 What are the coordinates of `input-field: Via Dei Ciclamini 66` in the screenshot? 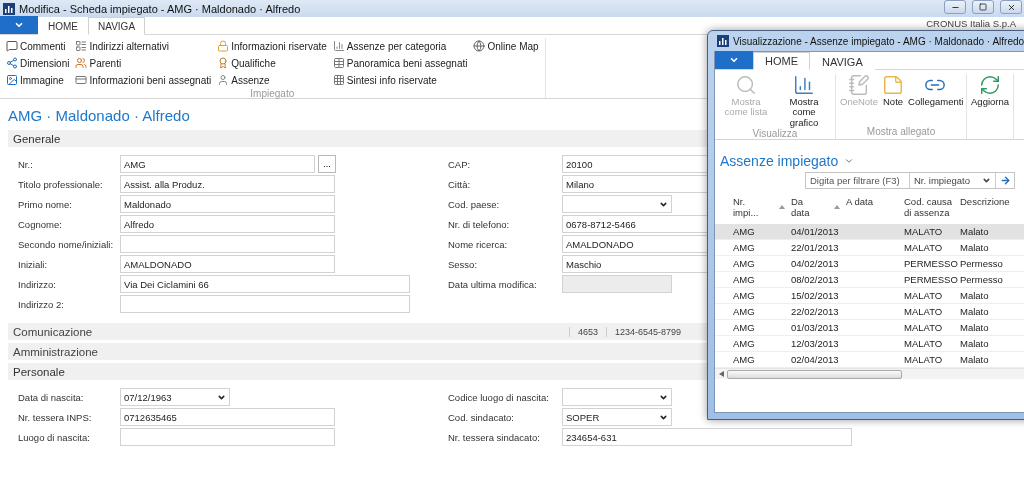 It's located at (265, 284).